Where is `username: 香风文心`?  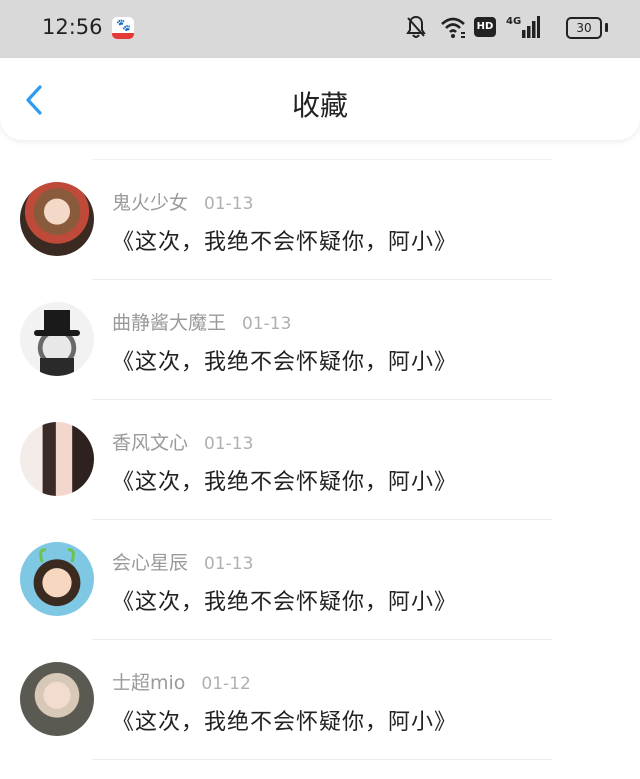 username: 香风文心 is located at coordinates (150, 443).